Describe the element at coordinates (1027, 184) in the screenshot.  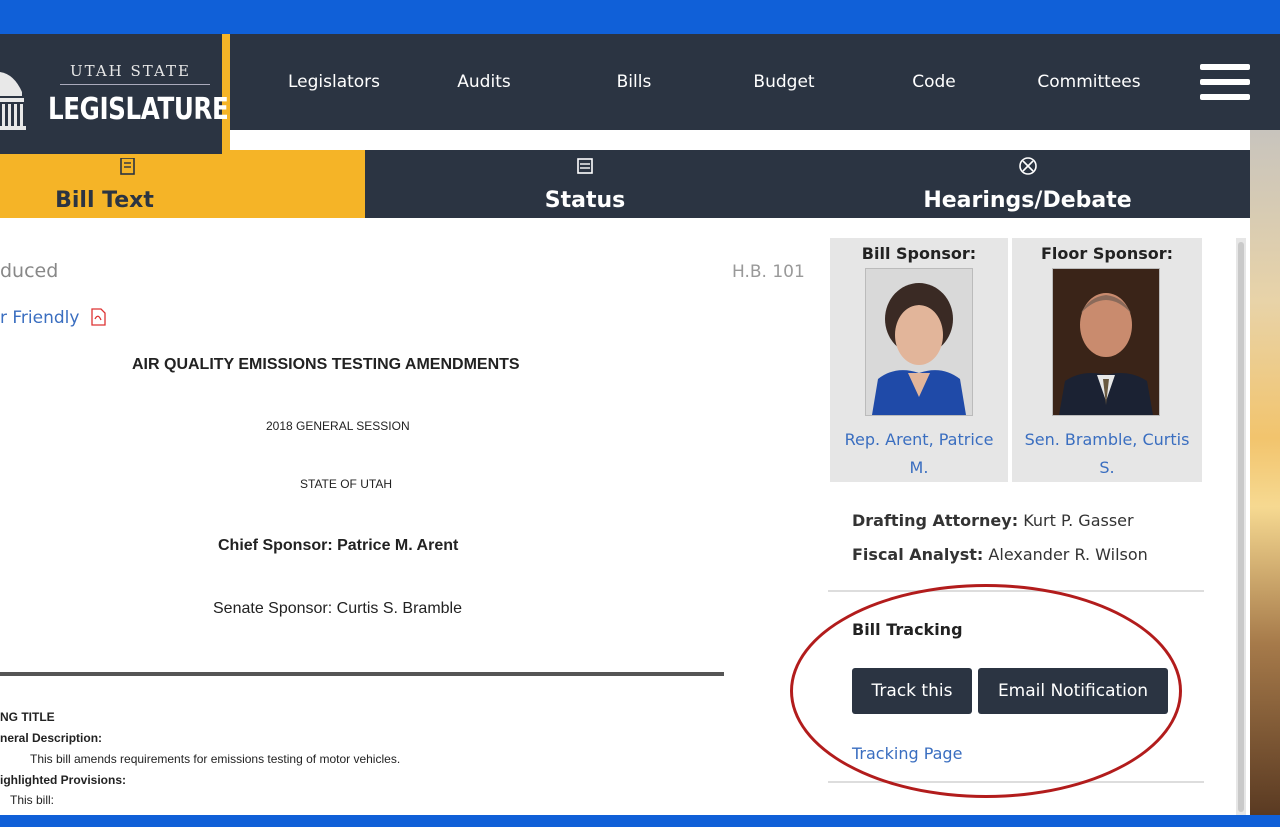
I see `tab-hearings-debate: Hearings/Debate` at that location.